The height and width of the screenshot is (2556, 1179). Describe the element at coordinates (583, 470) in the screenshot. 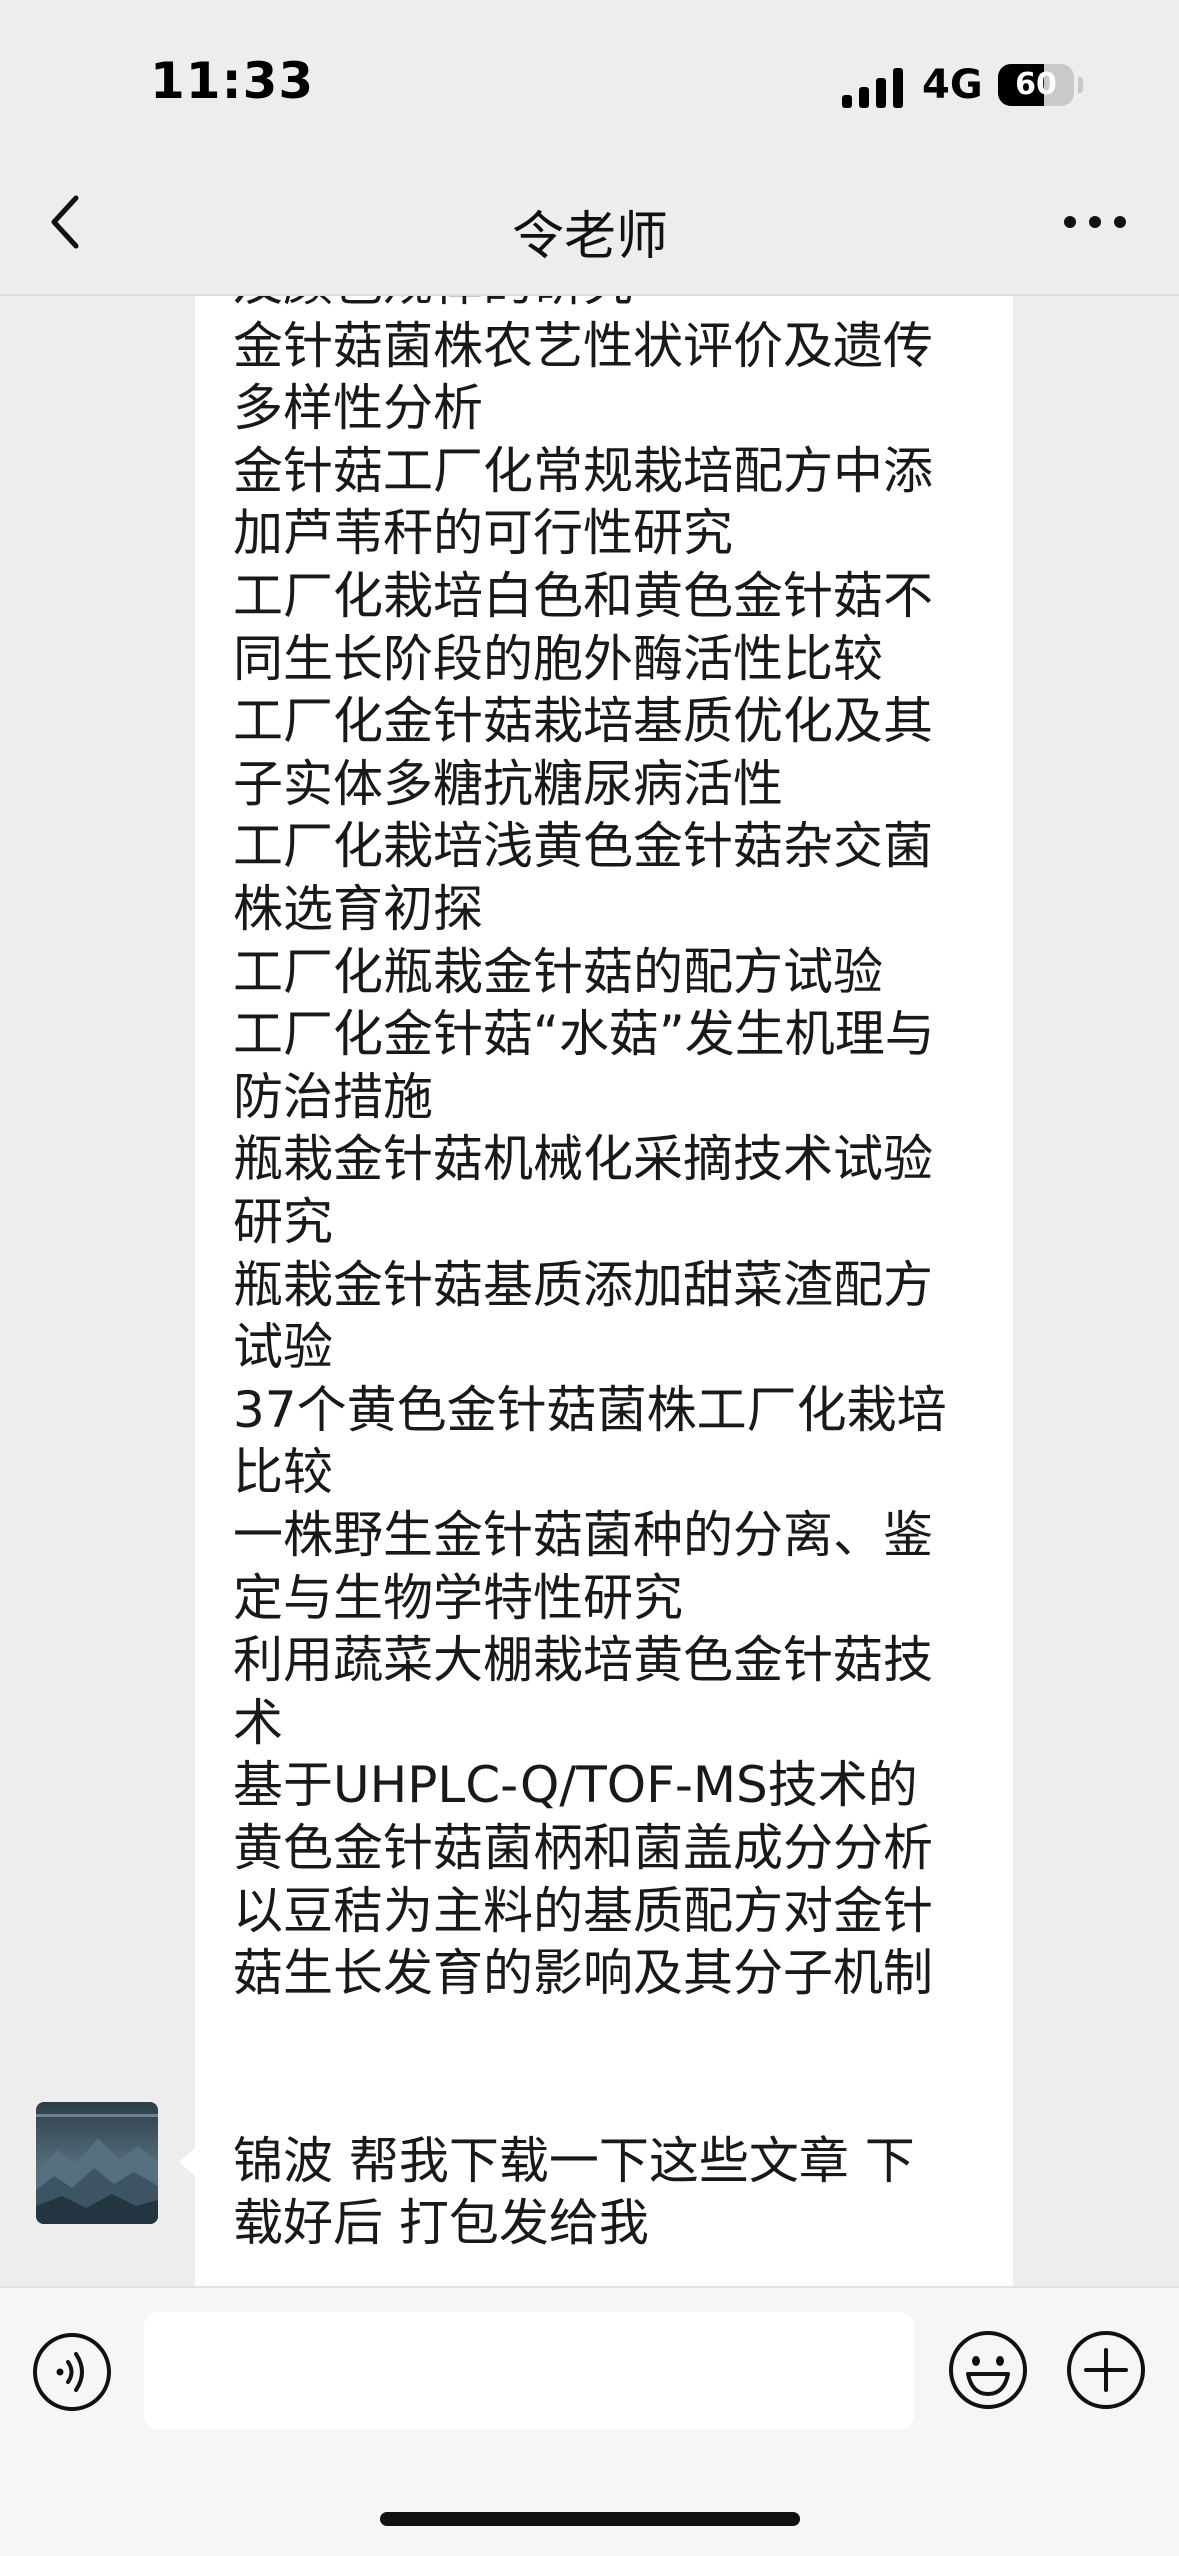

I see `message-line: 金针菇工厂化常规栽培配方中添` at that location.